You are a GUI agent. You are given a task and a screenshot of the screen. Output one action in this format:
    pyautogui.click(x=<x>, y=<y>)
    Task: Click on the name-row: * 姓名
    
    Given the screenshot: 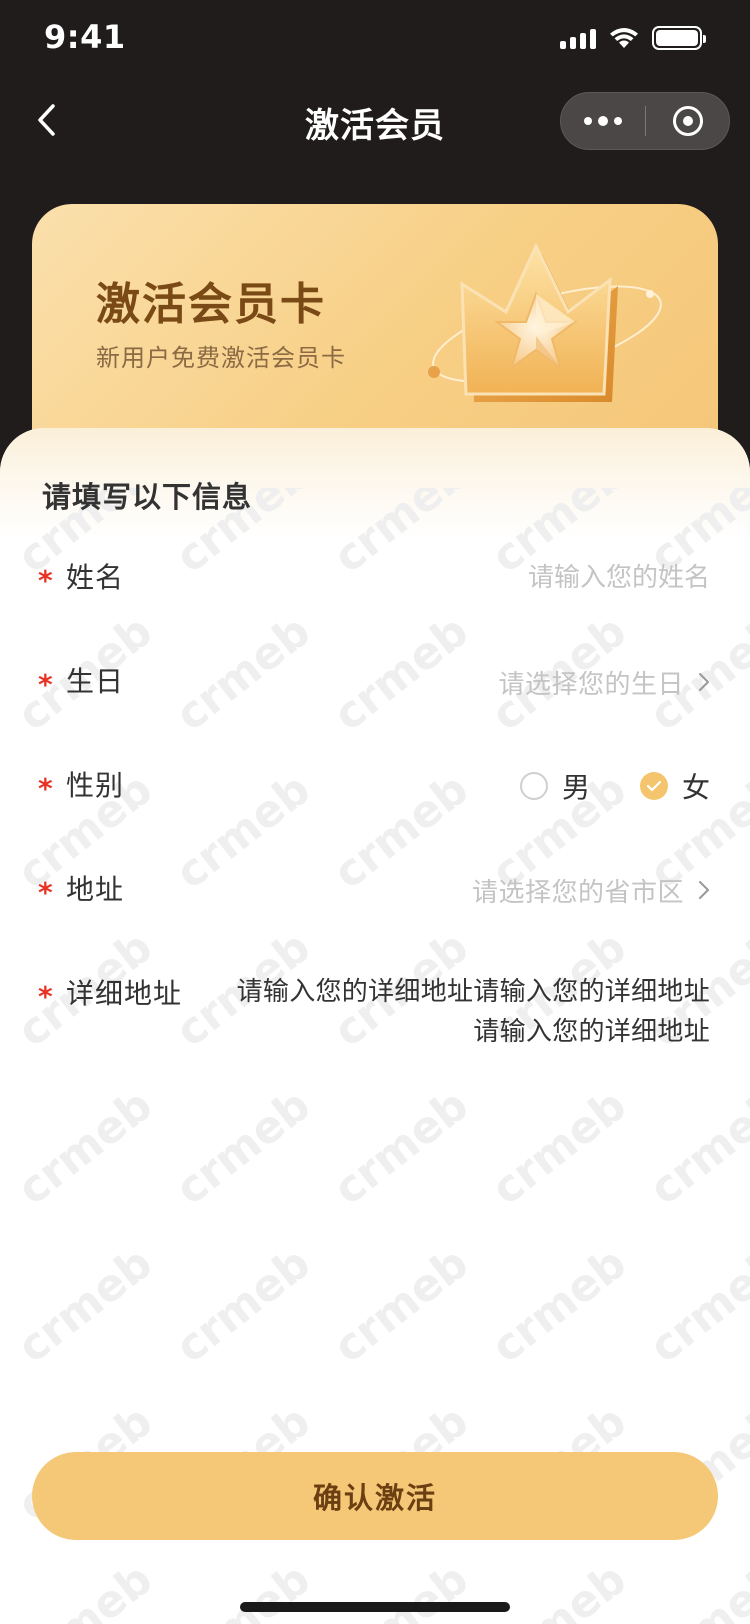 What is the action you would take?
    pyautogui.click(x=375, y=586)
    